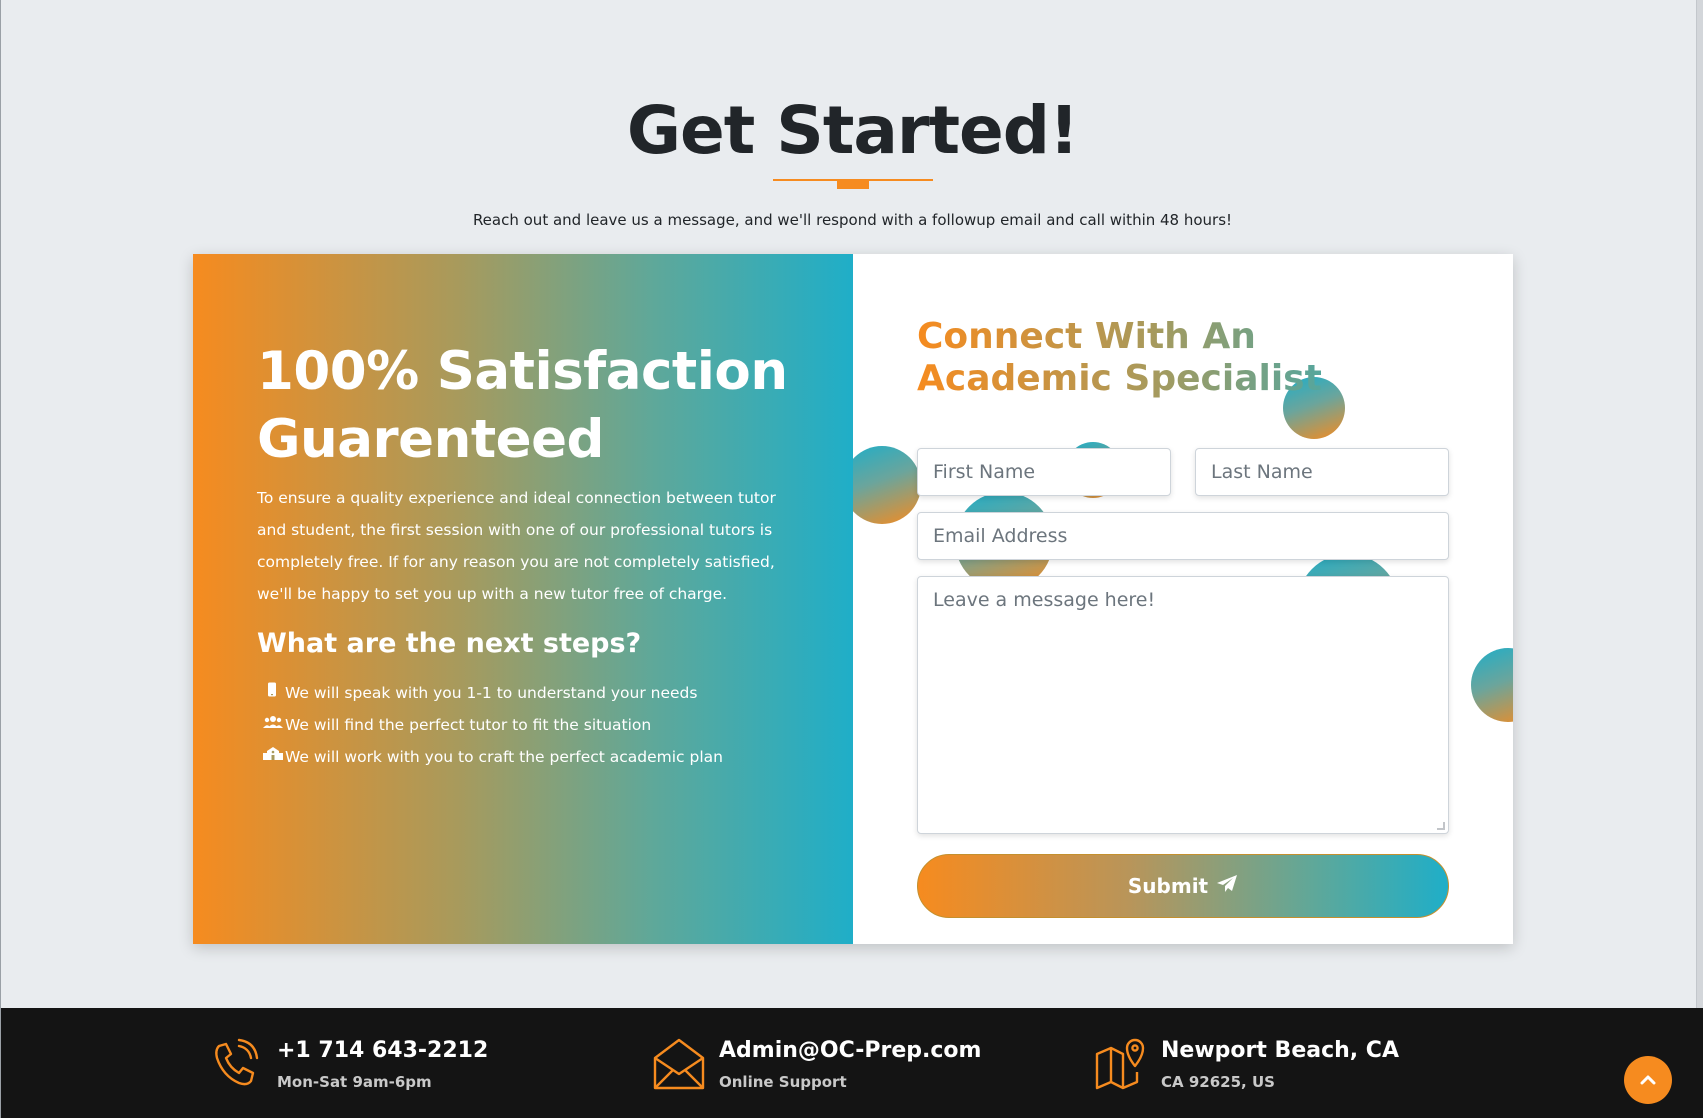 The image size is (1703, 1118). Describe the element at coordinates (783, 1082) in the screenshot. I see `email-support-label: Online Support` at that location.